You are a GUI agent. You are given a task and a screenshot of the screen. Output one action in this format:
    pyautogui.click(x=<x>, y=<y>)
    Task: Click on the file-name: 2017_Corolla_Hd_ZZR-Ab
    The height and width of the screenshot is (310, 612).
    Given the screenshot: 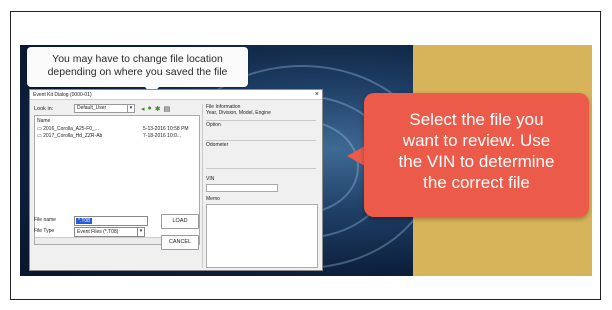 What is the action you would take?
    pyautogui.click(x=73, y=136)
    